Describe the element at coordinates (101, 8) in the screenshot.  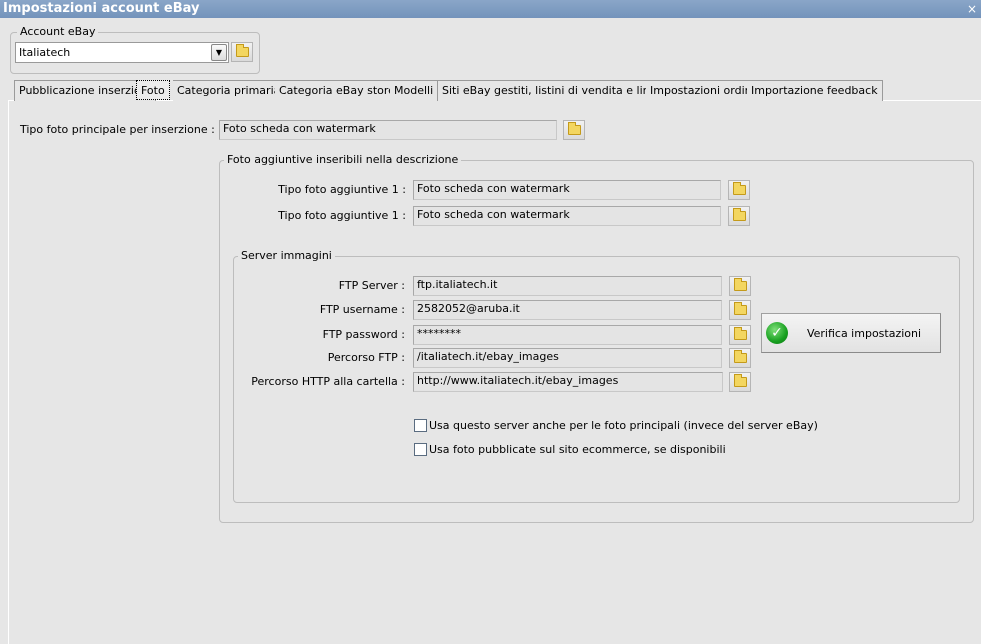
I see `window-title: Impostazioni account eBay` at that location.